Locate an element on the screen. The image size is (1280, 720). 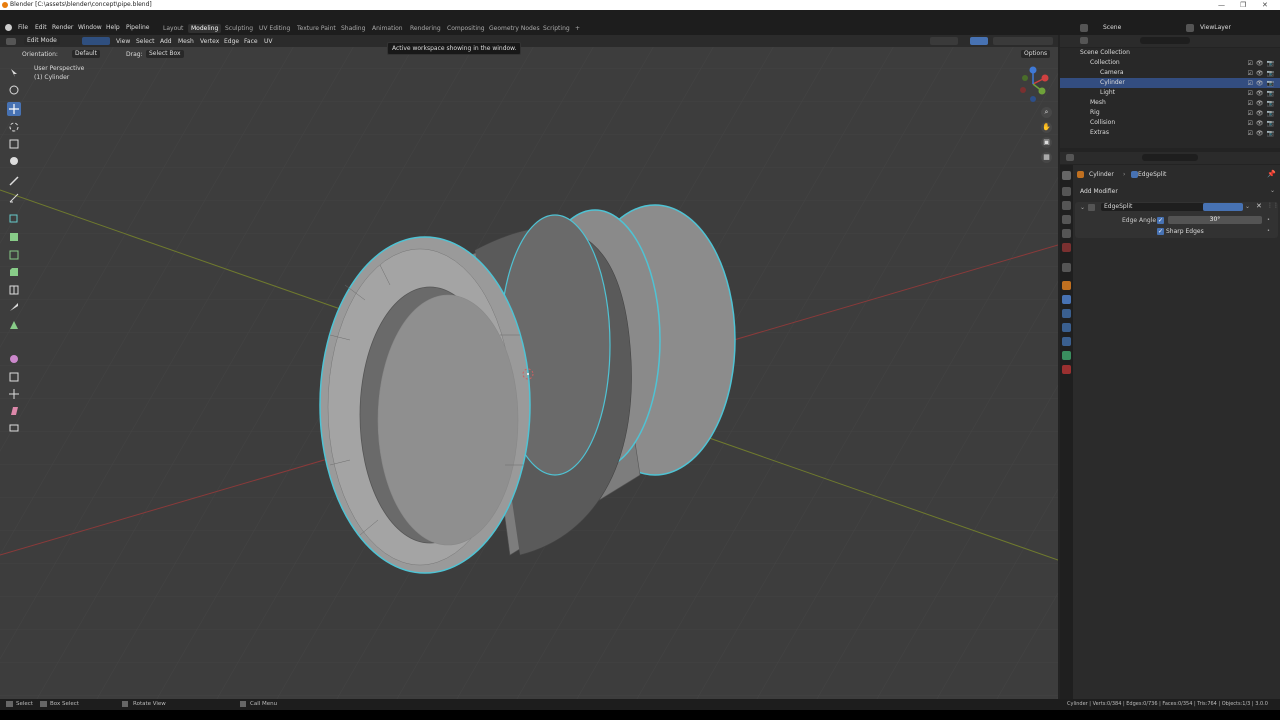
object-tab-icon is located at coordinates (1066, 285).